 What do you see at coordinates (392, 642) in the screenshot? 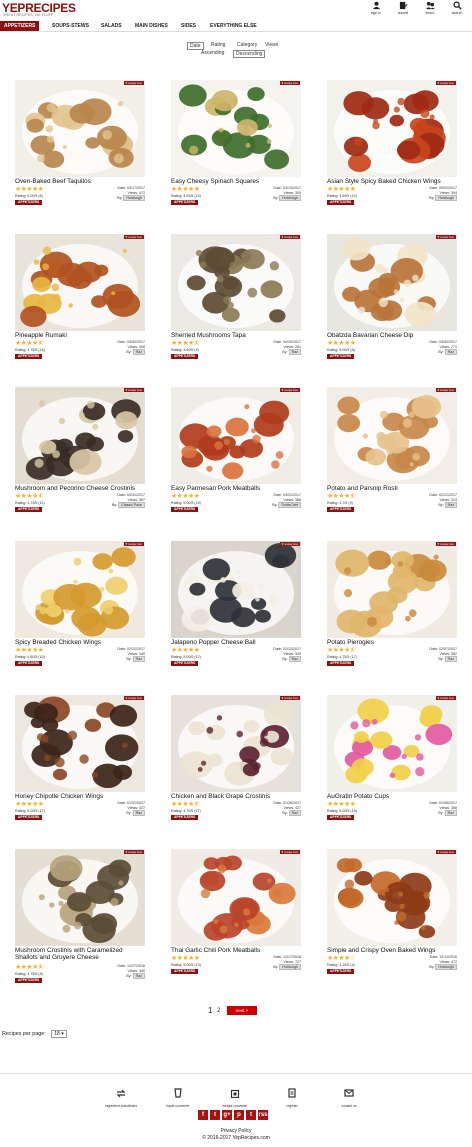
I see `recipe-title: Potato Pierogies` at bounding box center [392, 642].